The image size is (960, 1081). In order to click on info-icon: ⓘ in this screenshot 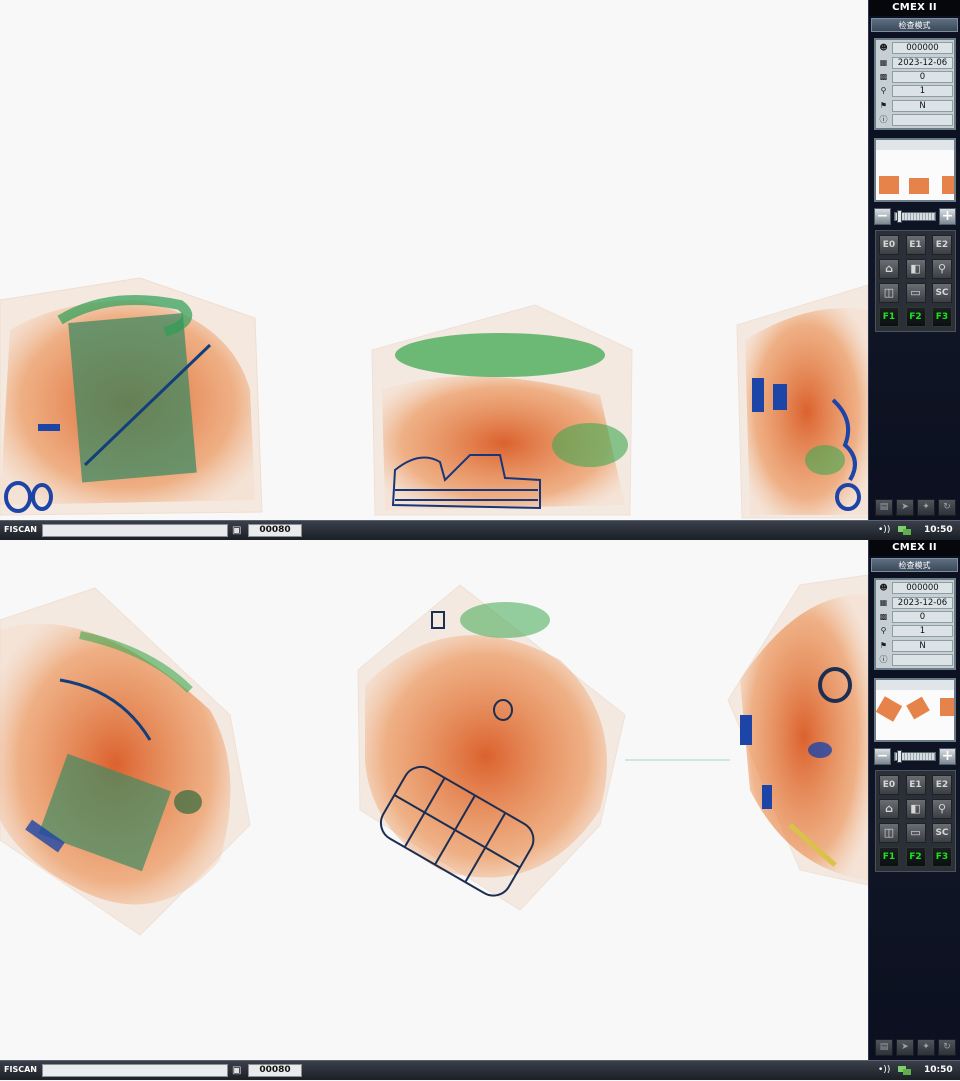, I will do `click(883, 120)`.